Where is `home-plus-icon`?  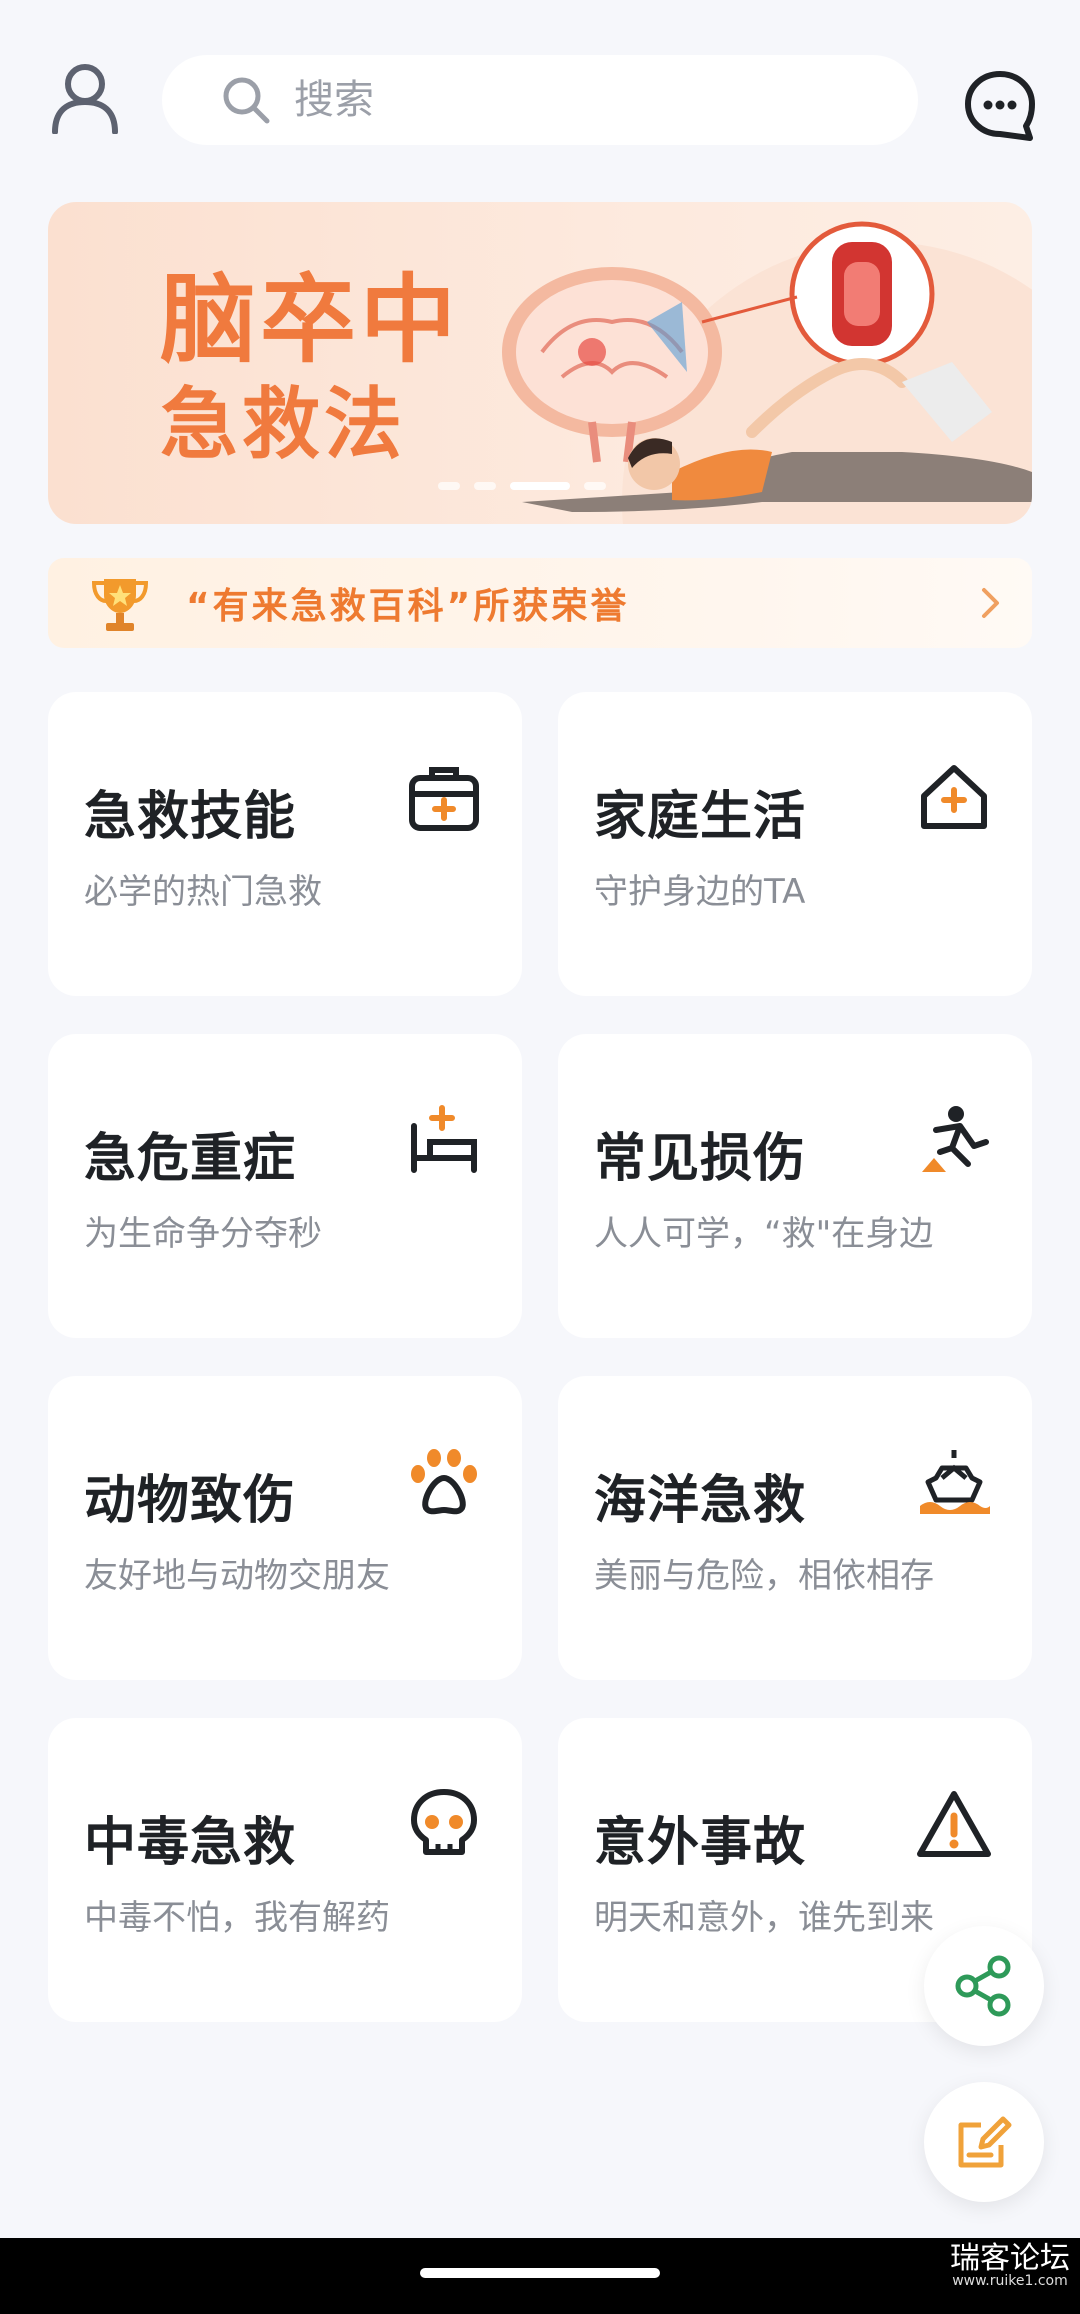
home-plus-icon is located at coordinates (954, 797).